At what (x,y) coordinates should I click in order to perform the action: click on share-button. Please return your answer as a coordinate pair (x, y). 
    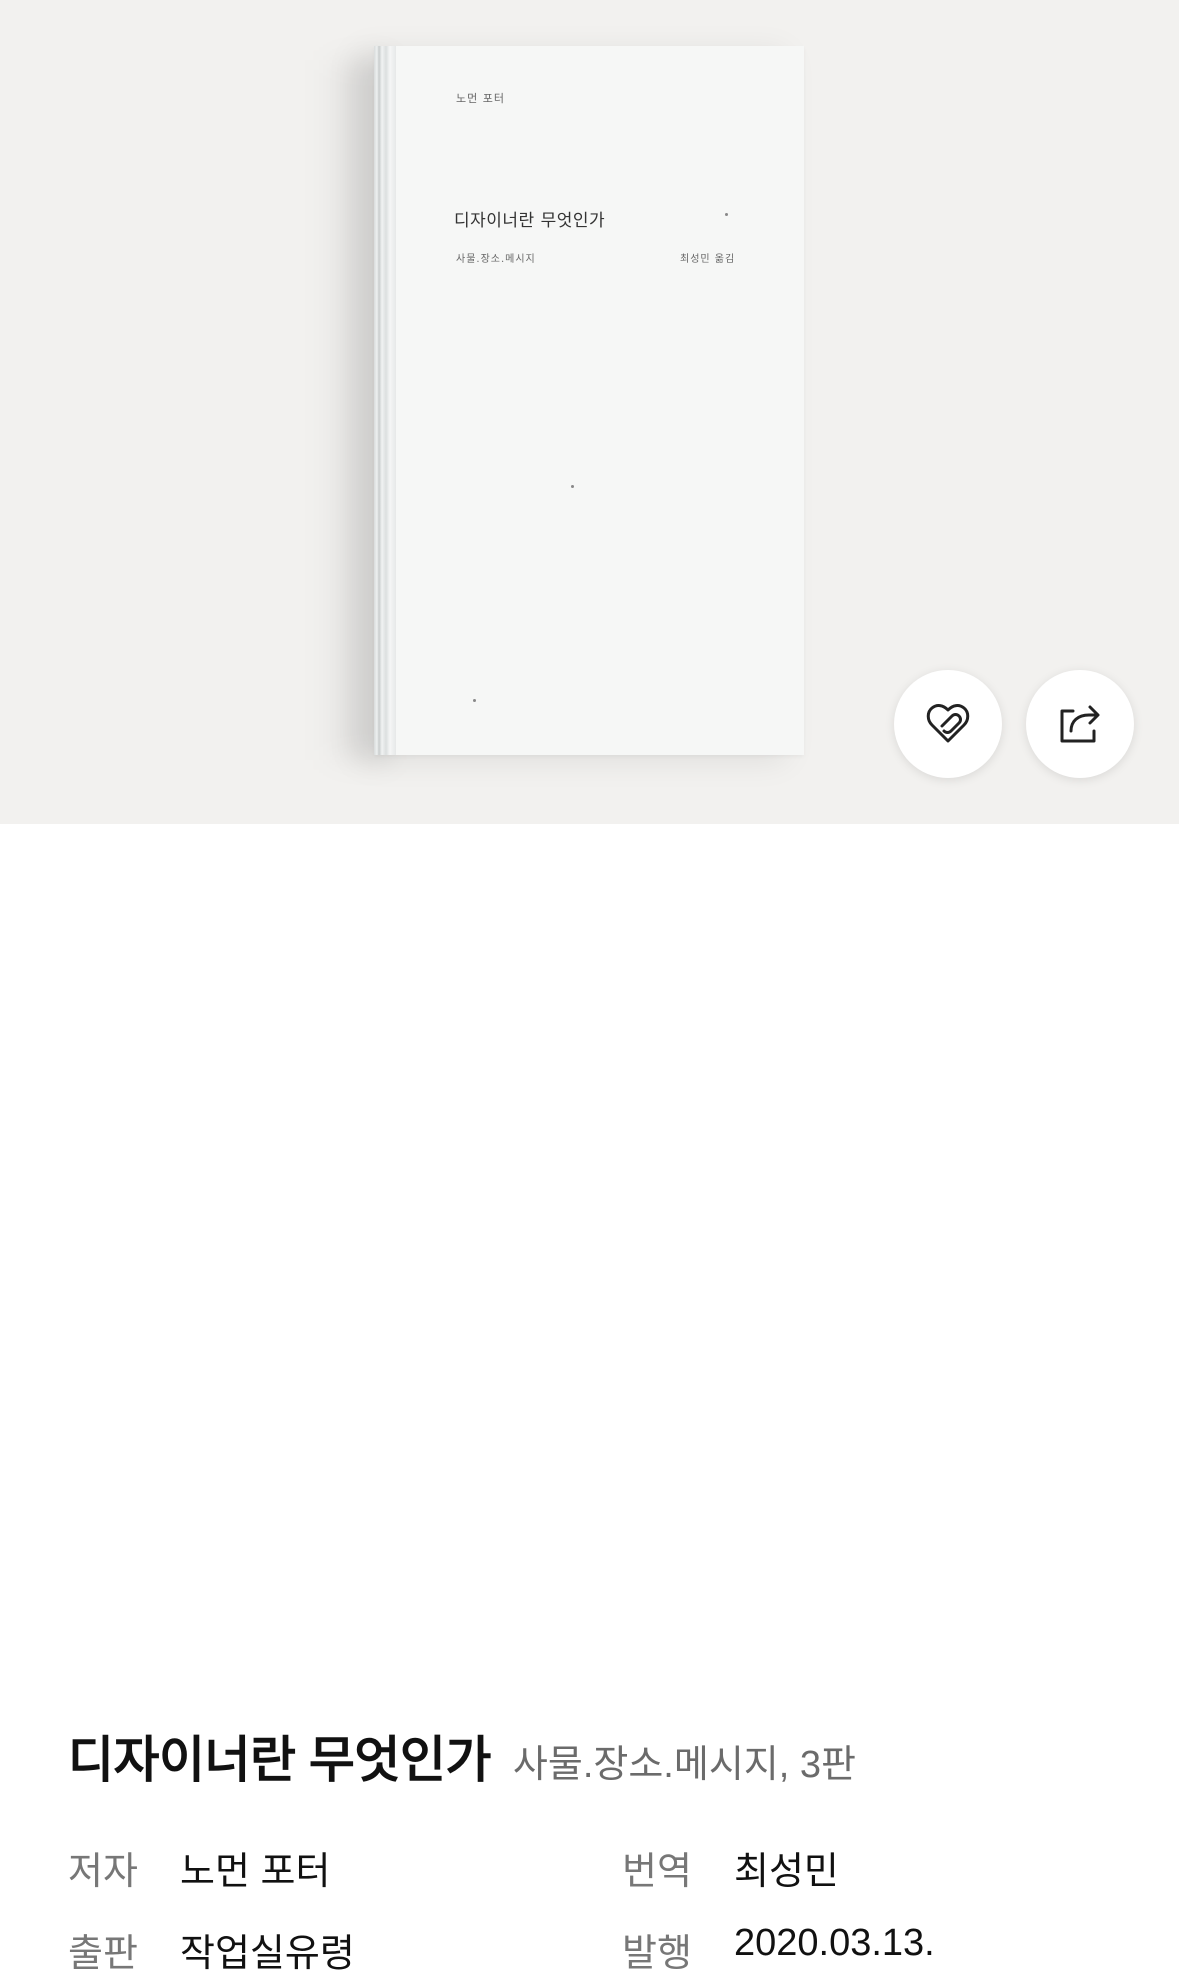
    Looking at the image, I should click on (1080, 724).